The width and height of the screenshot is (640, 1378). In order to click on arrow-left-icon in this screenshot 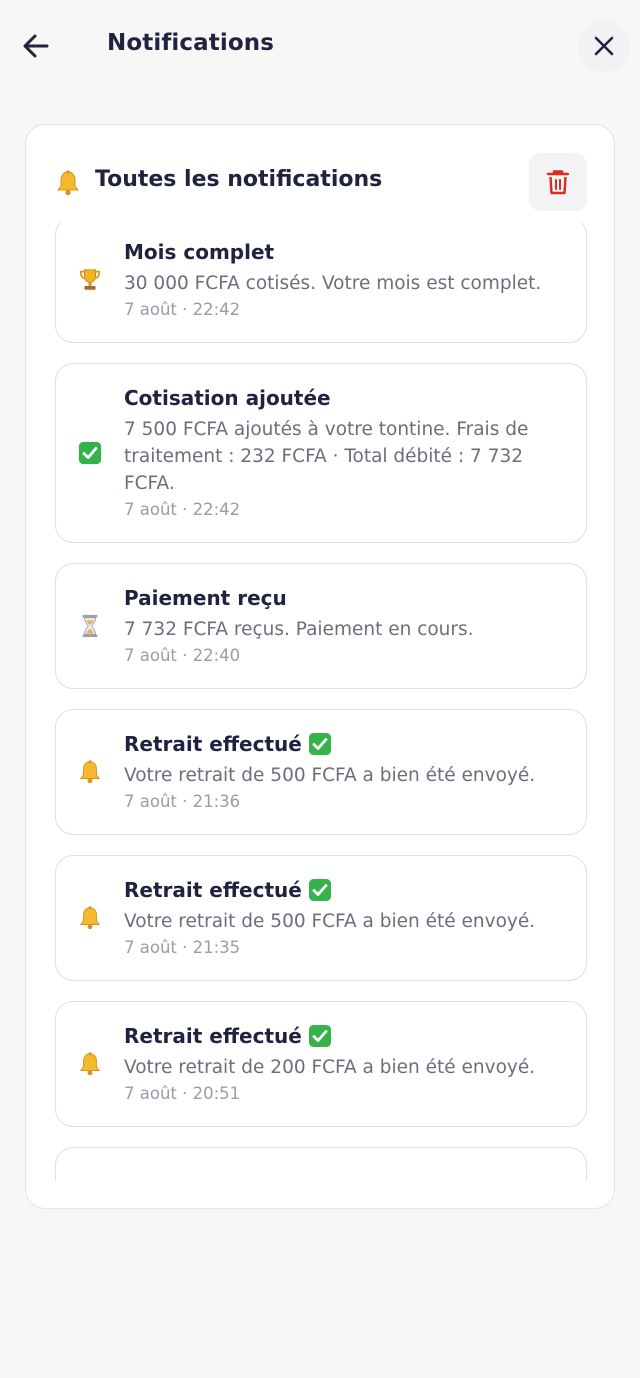, I will do `click(36, 46)`.